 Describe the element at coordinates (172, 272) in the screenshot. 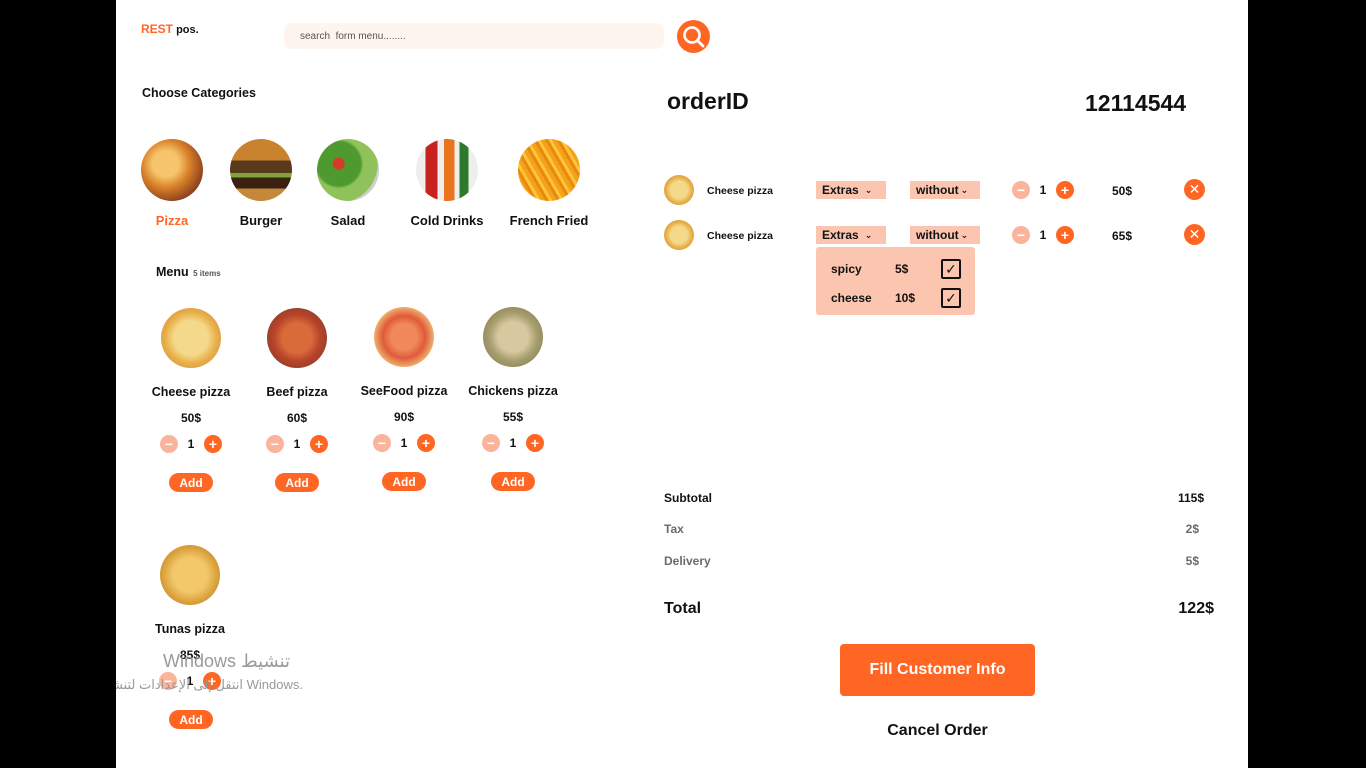

I see `menu-title: Menu` at that location.